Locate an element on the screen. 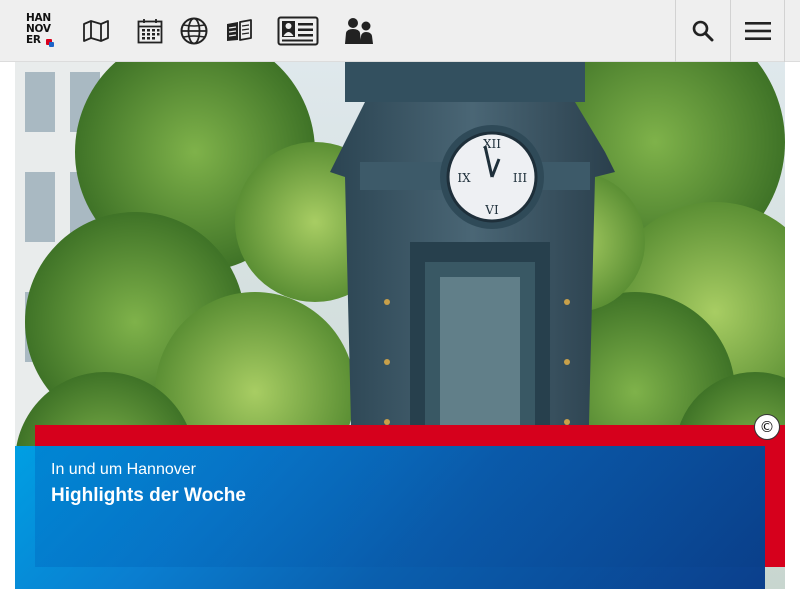 This screenshot has height=600, width=800. nav-globe-button is located at coordinates (194, 31).